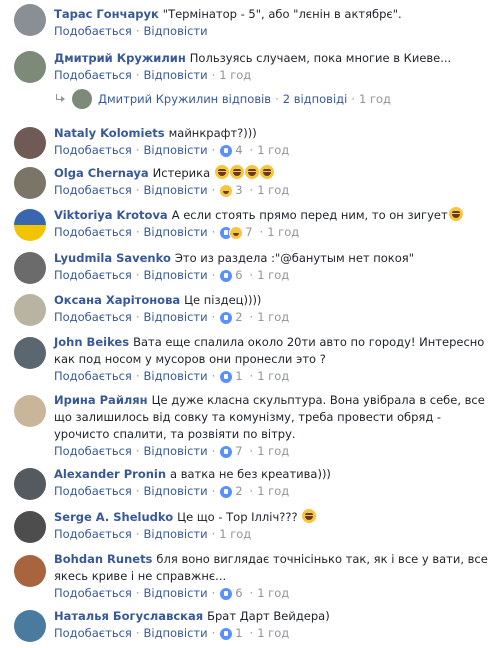  Describe the element at coordinates (91, 342) in the screenshot. I see `comment-author: John Beikes` at that location.